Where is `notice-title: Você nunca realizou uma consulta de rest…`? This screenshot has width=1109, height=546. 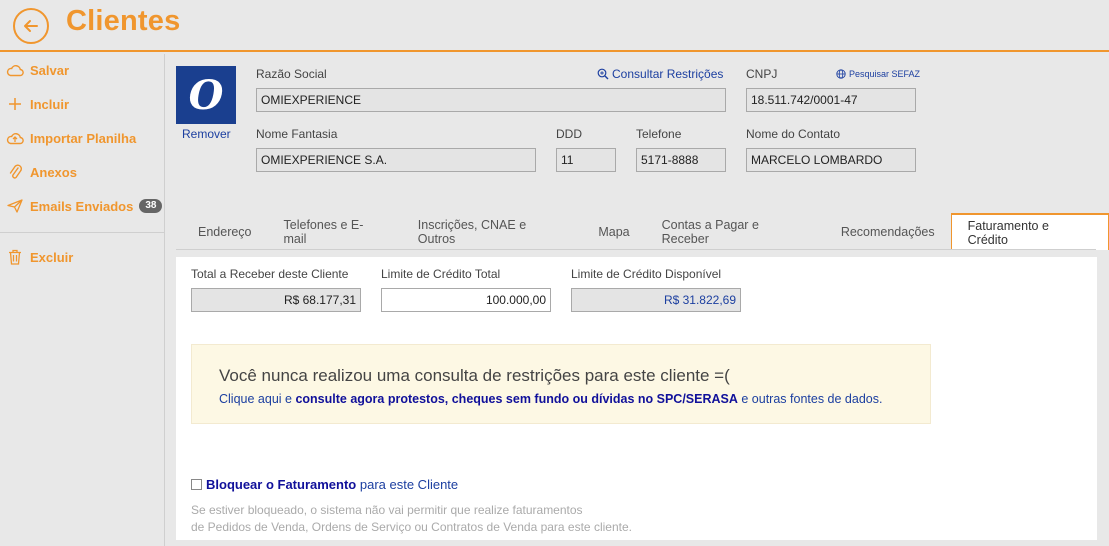 notice-title: Você nunca realizou uma consulta de rest… is located at coordinates (474, 375).